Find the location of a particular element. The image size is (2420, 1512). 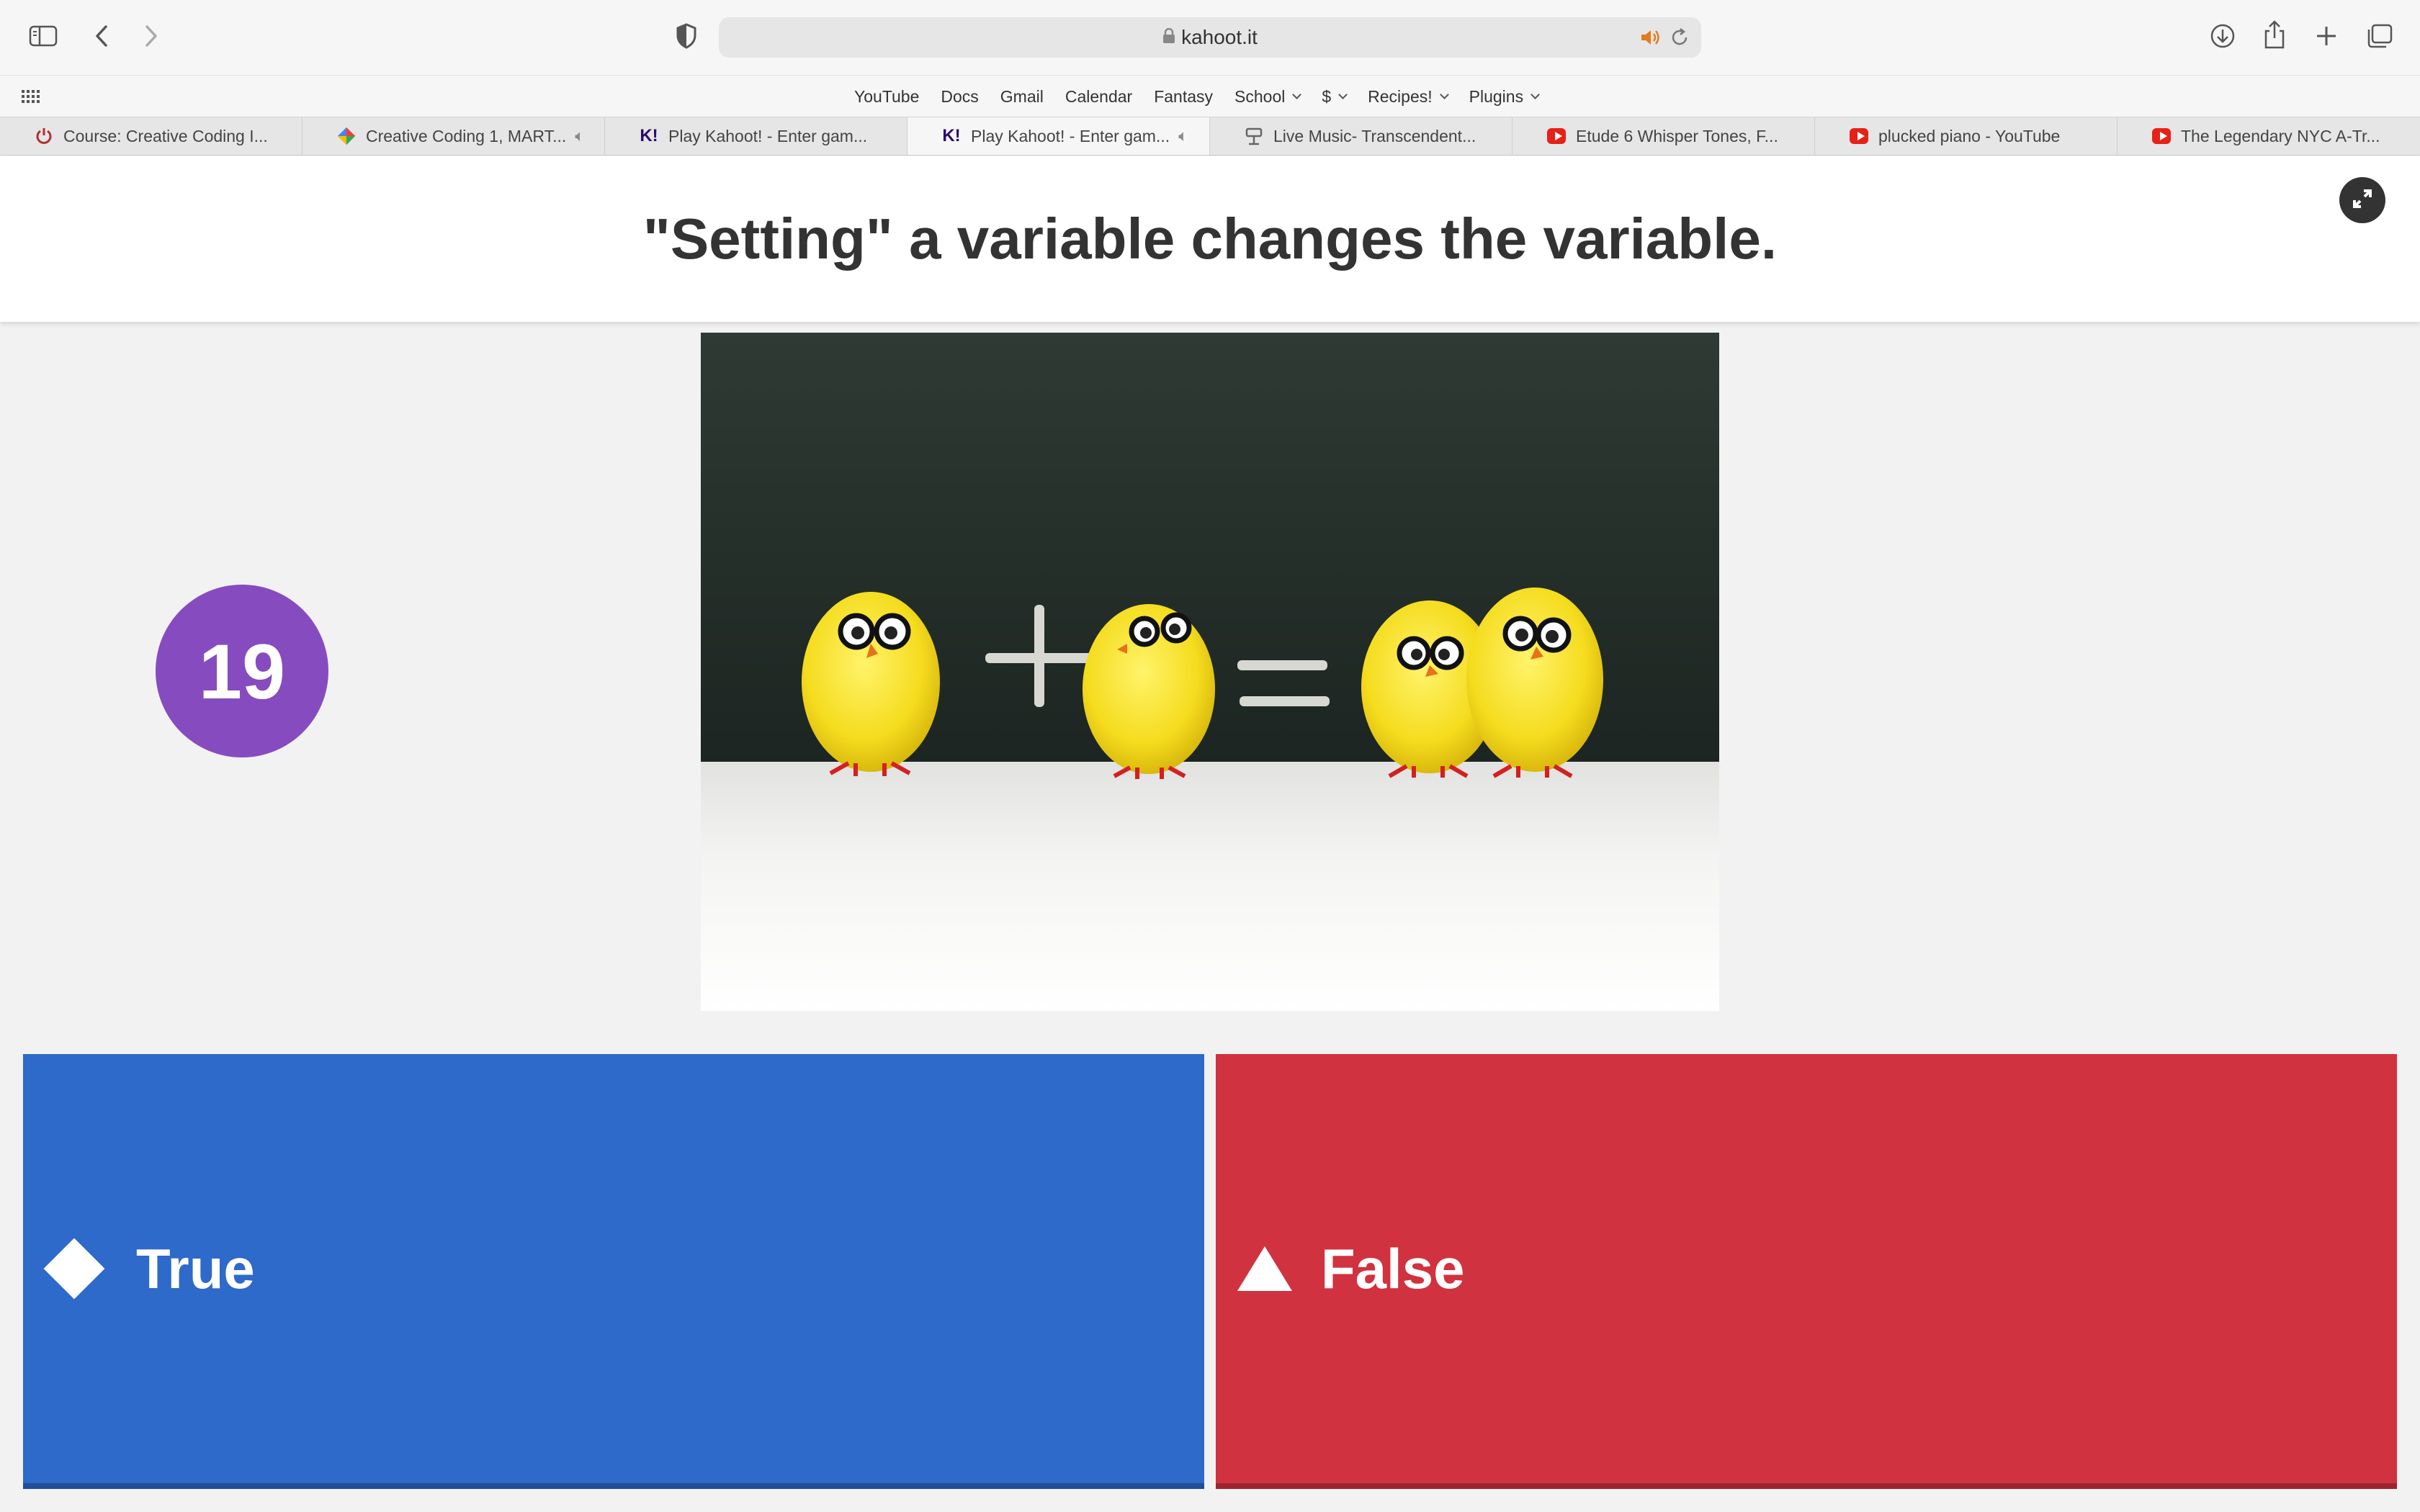

favorite-calendar: Calendar is located at coordinates (1098, 97).